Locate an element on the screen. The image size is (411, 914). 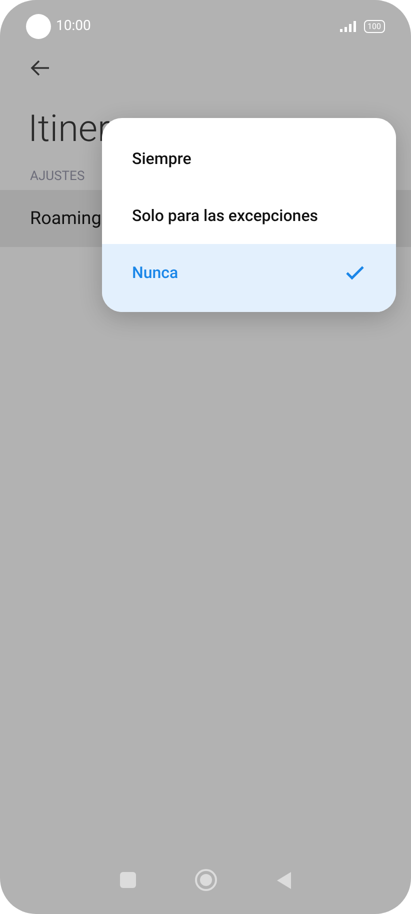
recents-button is located at coordinates (128, 880).